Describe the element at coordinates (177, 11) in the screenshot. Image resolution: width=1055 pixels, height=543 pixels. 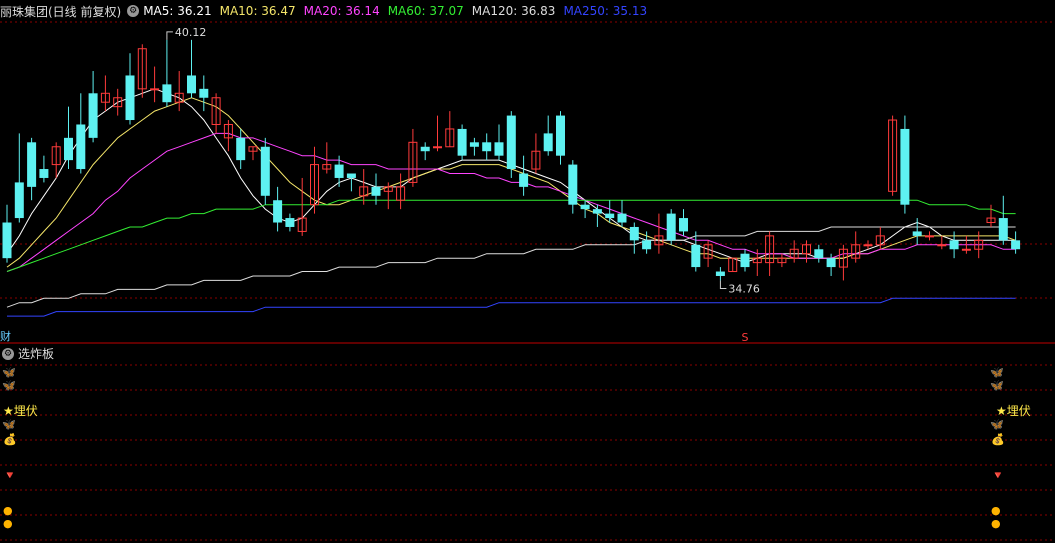
I see `ma5-label: MA5: 36.21` at that location.